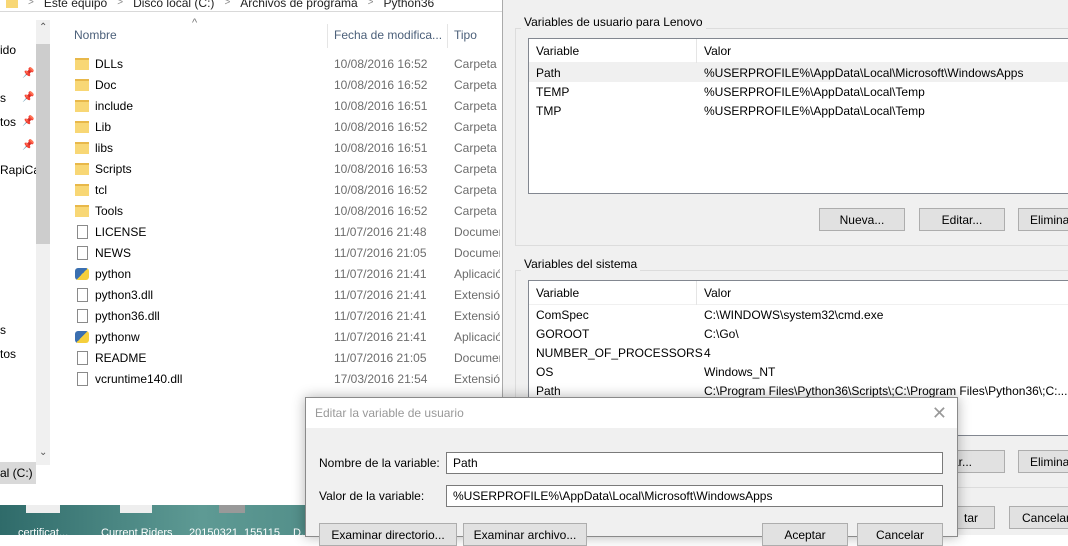 The height and width of the screenshot is (546, 1068). What do you see at coordinates (631, 413) in the screenshot?
I see `dialog-title: Editar la variable de usuario` at bounding box center [631, 413].